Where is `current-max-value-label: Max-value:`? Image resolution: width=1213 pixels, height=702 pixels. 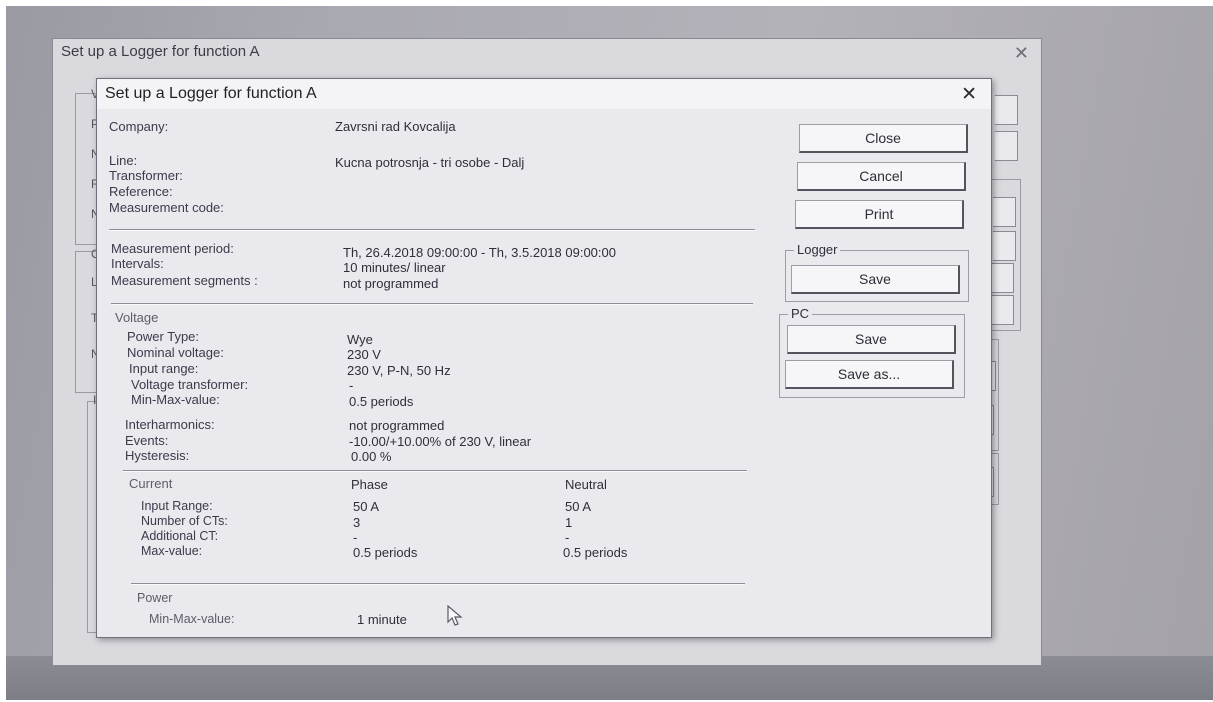 current-max-value-label: Max-value: is located at coordinates (172, 551).